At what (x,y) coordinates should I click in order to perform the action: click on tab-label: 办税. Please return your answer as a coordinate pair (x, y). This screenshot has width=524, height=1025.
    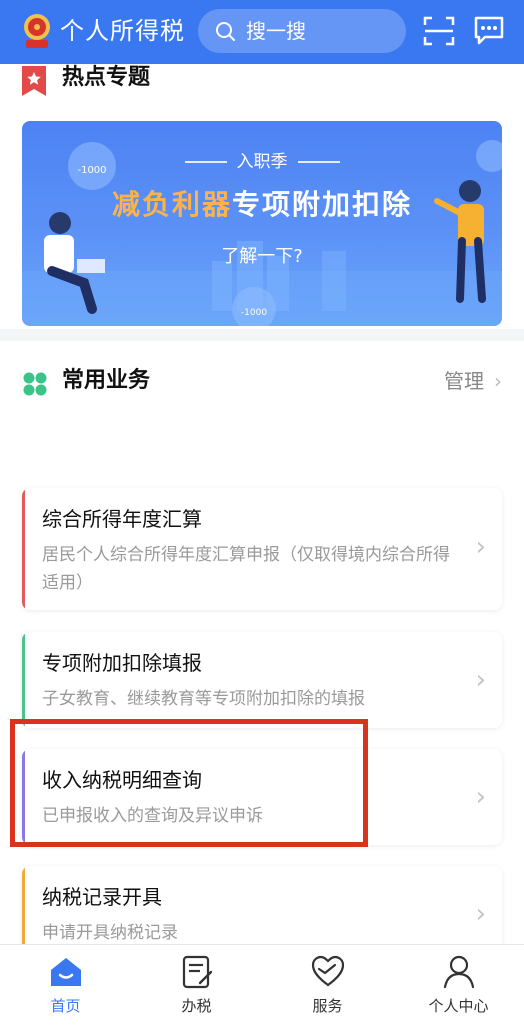
    Looking at the image, I should click on (196, 1006).